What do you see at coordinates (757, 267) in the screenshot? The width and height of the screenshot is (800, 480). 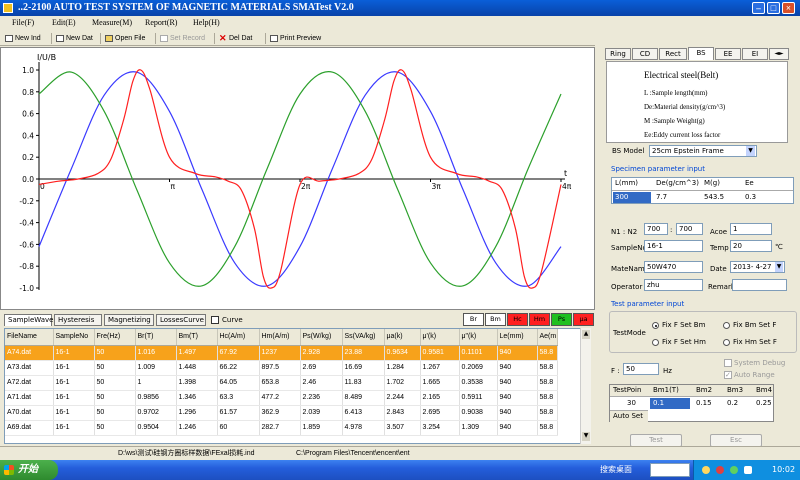 I see `date-picker: 2013- 4-27 ▼` at bounding box center [757, 267].